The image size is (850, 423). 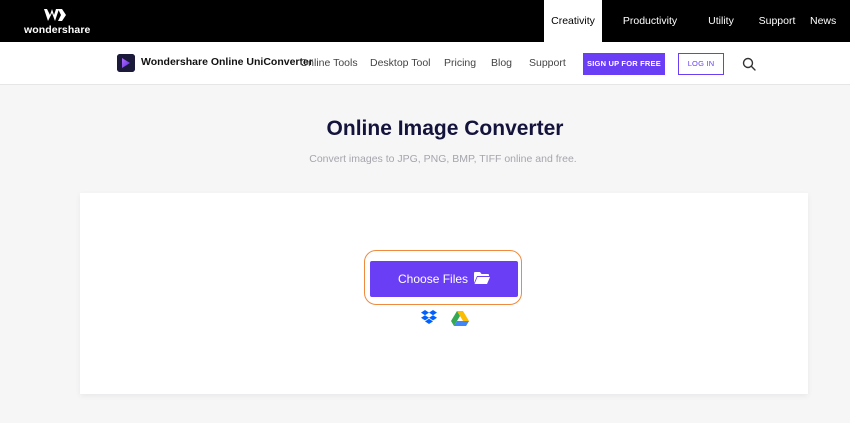 What do you see at coordinates (749, 64) in the screenshot?
I see `search-icon` at bounding box center [749, 64].